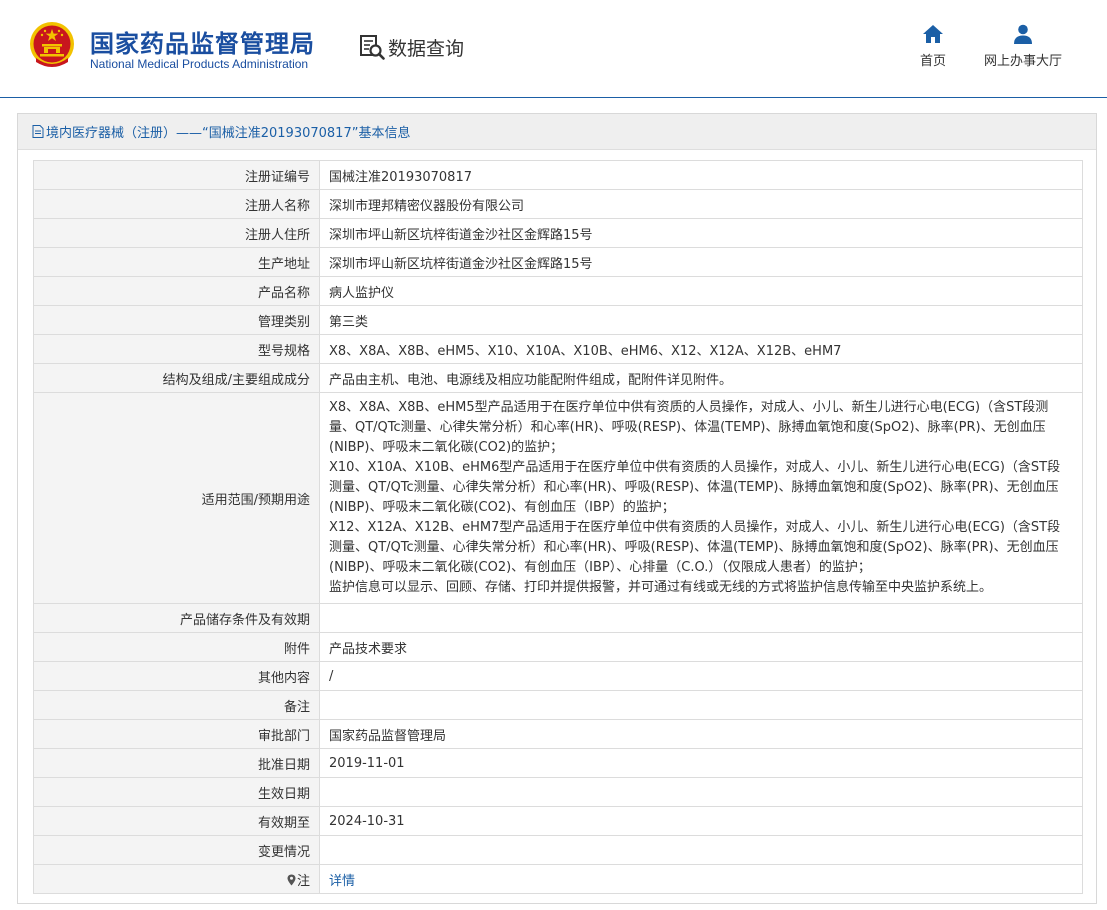 The width and height of the screenshot is (1107, 910). Describe the element at coordinates (202, 44) in the screenshot. I see `org-name-cn: 国家药品监督管理局` at that location.